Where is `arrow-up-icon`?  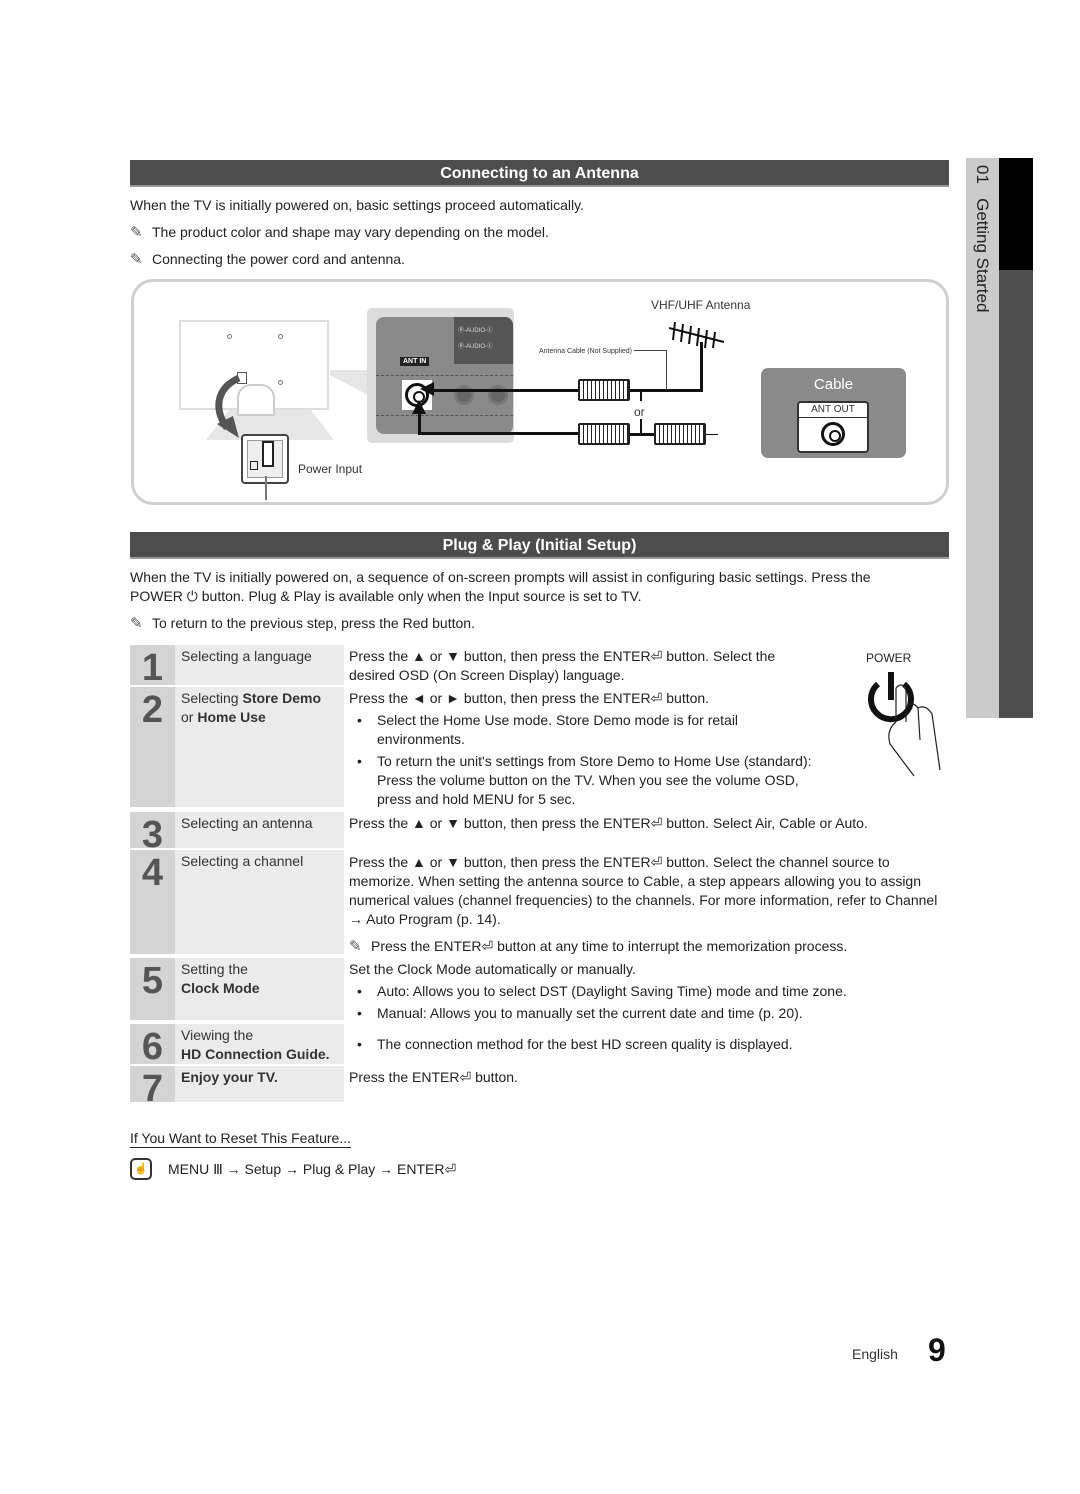 arrow-up-icon is located at coordinates (419, 407).